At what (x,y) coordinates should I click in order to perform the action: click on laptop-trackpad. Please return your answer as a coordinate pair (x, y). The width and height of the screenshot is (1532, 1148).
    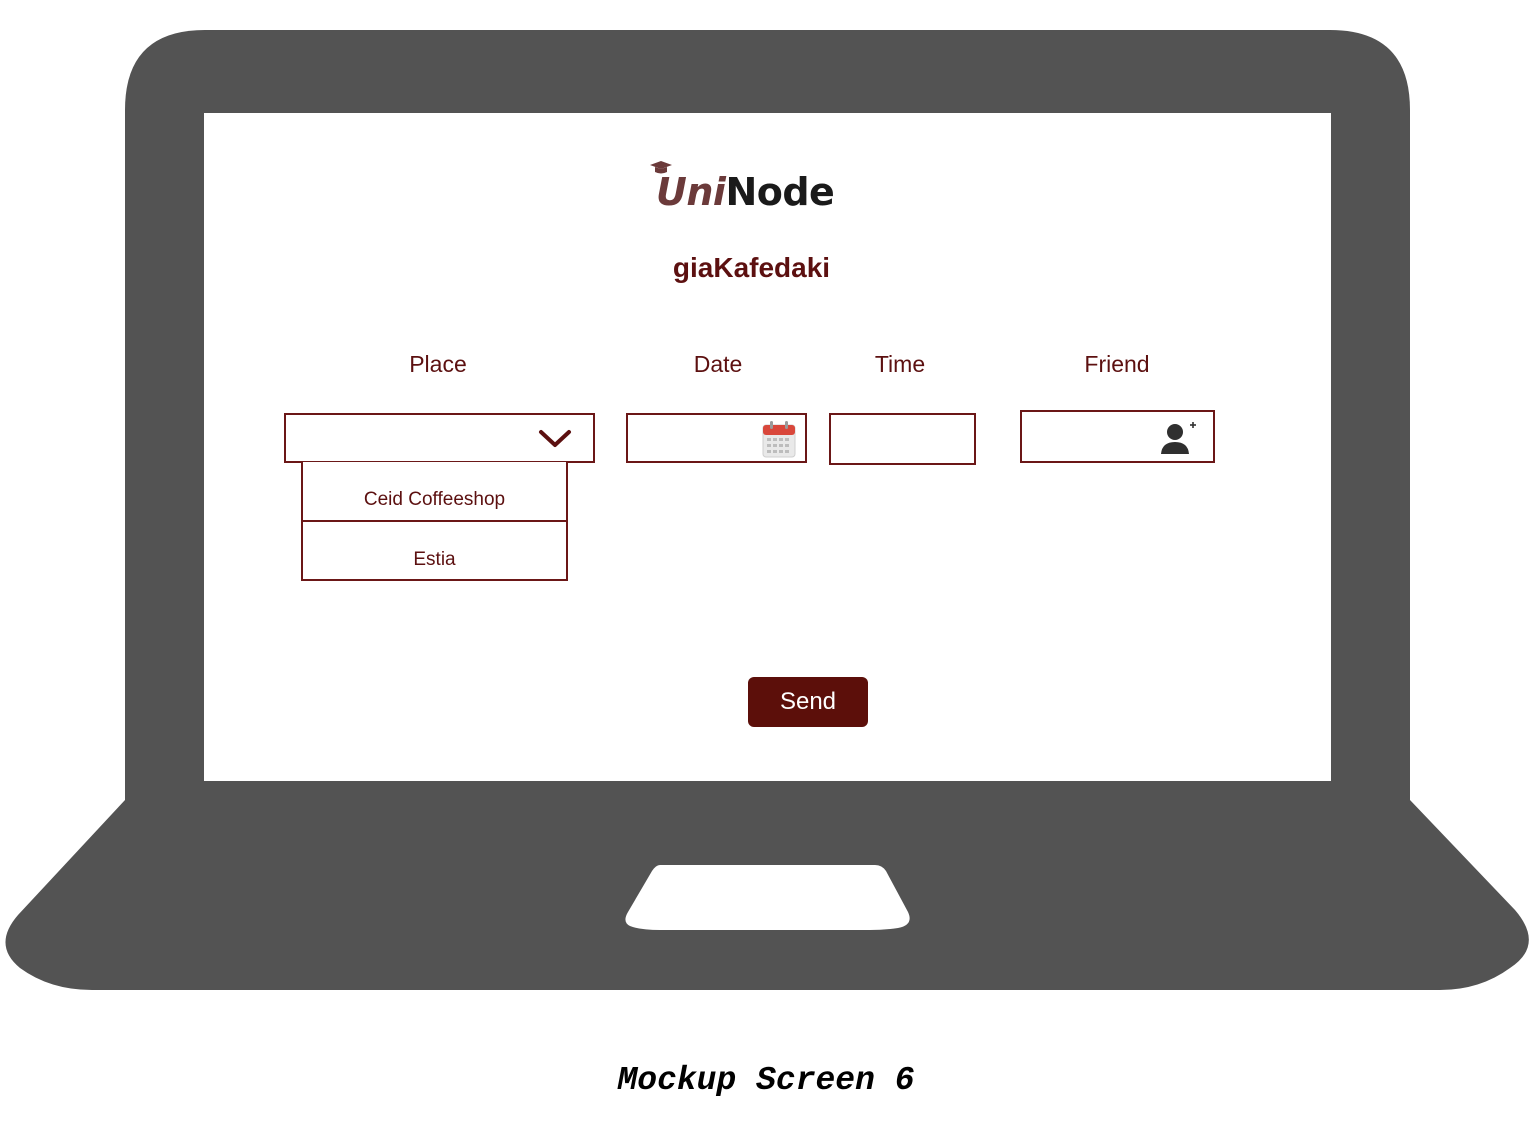
    Looking at the image, I should click on (767, 897).